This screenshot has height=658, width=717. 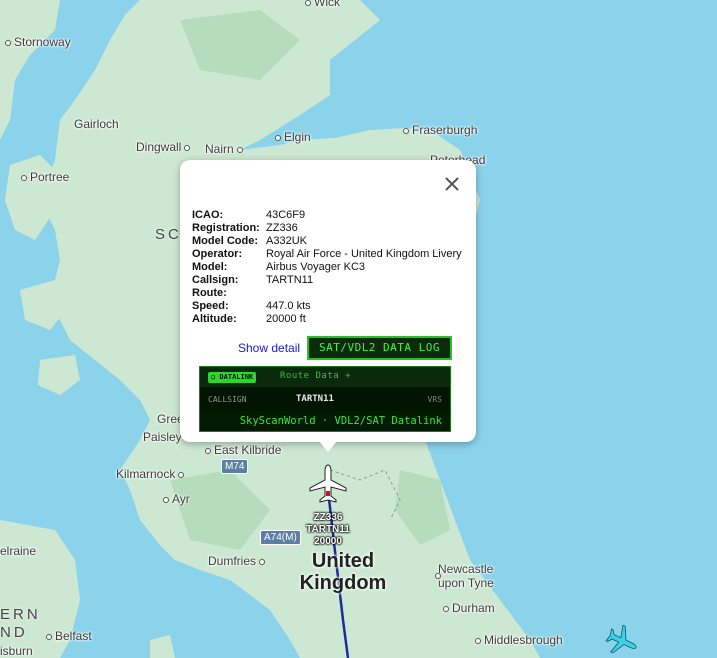 What do you see at coordinates (343, 572) in the screenshot?
I see `region-united-kingdom: United Kingdom` at bounding box center [343, 572].